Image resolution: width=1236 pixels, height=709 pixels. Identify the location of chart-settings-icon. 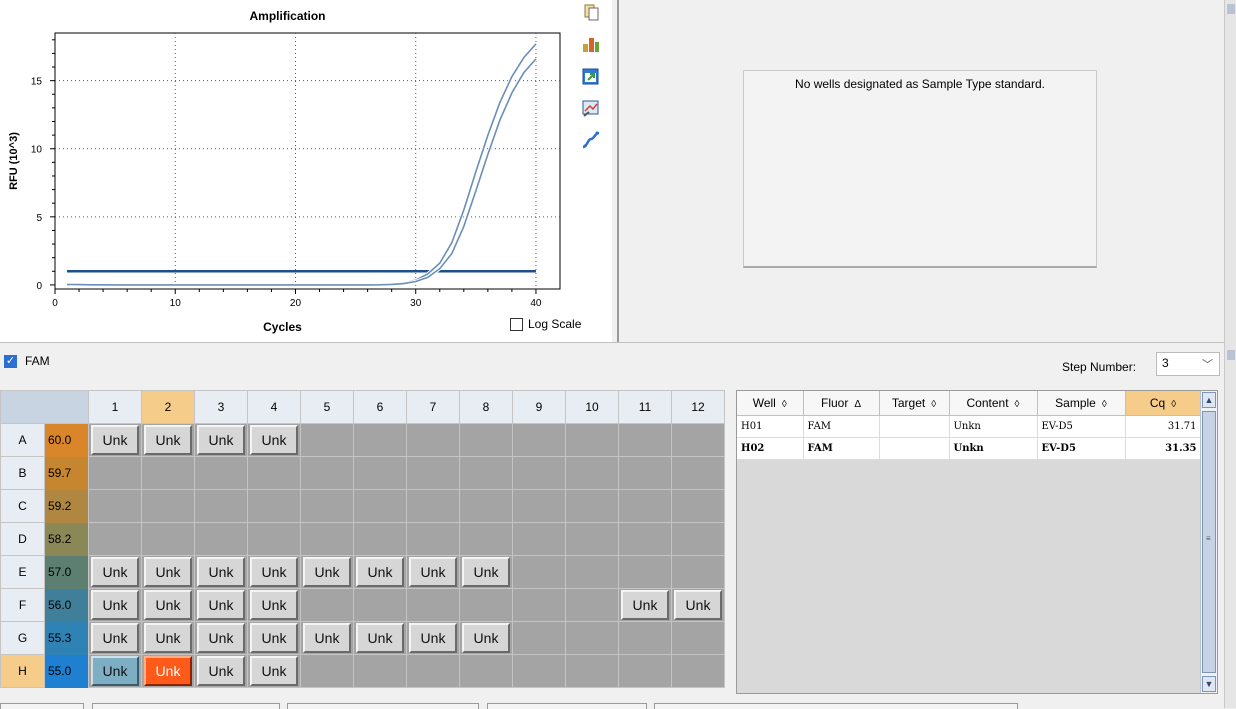
(591, 44).